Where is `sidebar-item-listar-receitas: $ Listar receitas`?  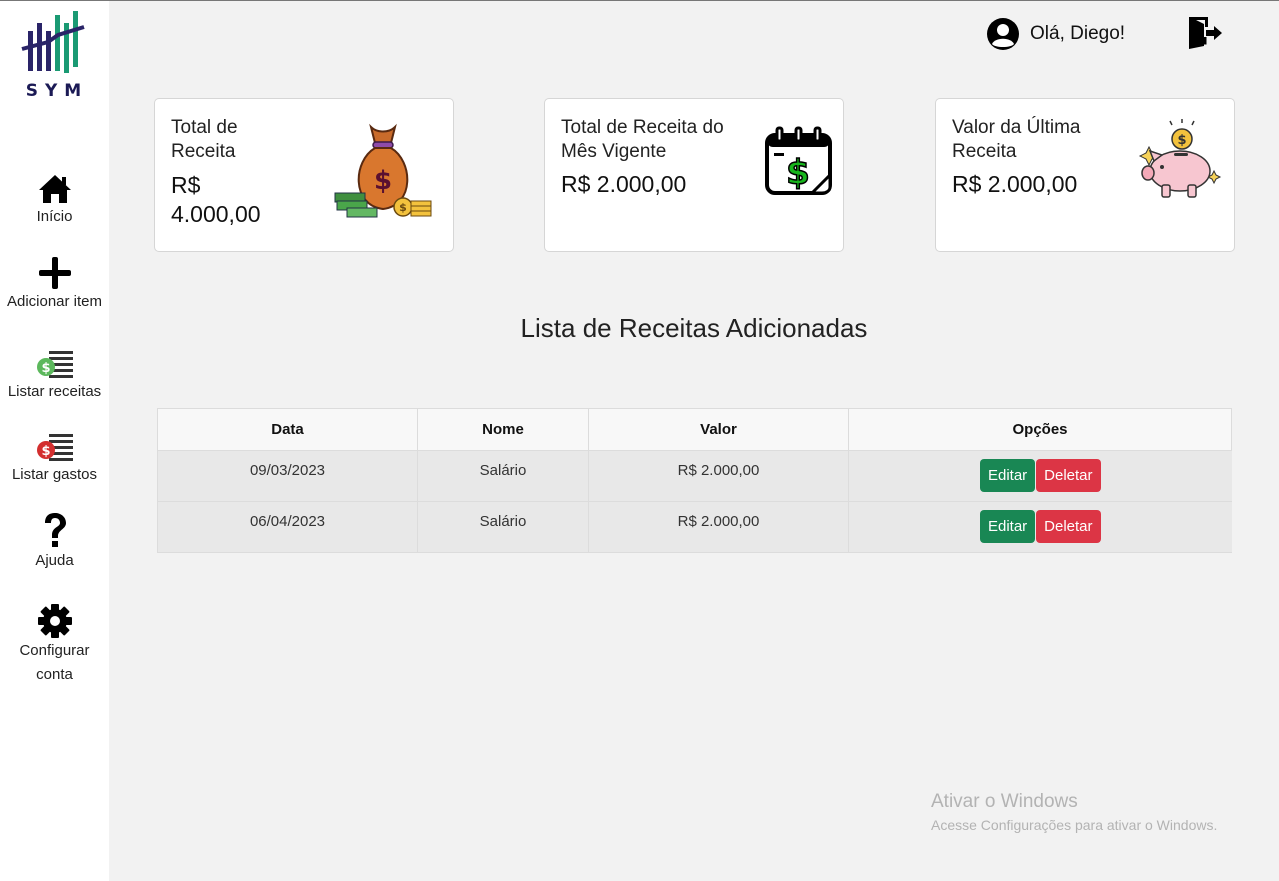
sidebar-item-listar-receitas: $ Listar receitas is located at coordinates (54, 376).